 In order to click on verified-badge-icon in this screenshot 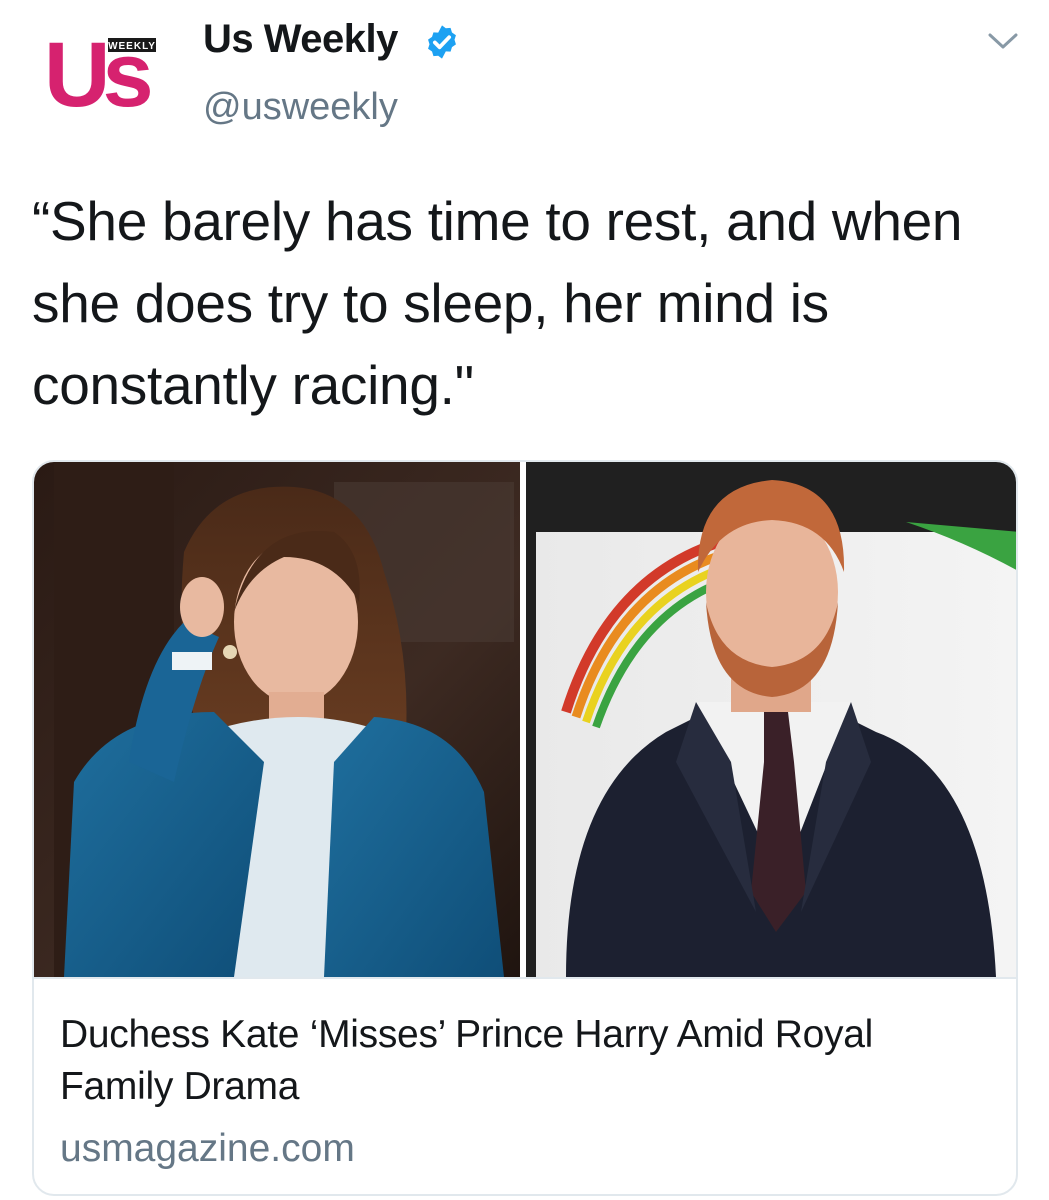, I will do `click(442, 42)`.